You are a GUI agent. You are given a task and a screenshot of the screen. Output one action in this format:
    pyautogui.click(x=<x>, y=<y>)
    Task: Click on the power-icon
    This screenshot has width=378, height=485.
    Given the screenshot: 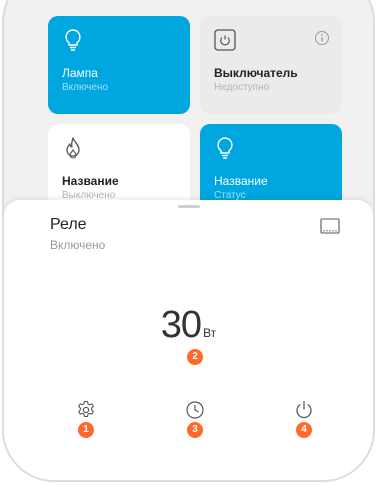 What is the action you would take?
    pyautogui.click(x=304, y=410)
    